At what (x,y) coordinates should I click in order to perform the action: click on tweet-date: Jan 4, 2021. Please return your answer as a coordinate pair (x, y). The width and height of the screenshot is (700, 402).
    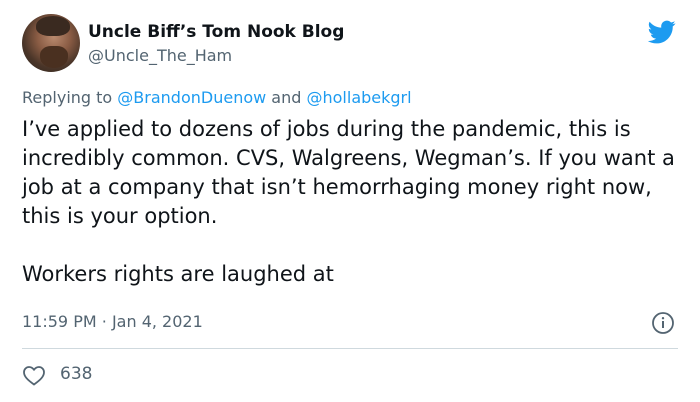
    Looking at the image, I should click on (157, 321).